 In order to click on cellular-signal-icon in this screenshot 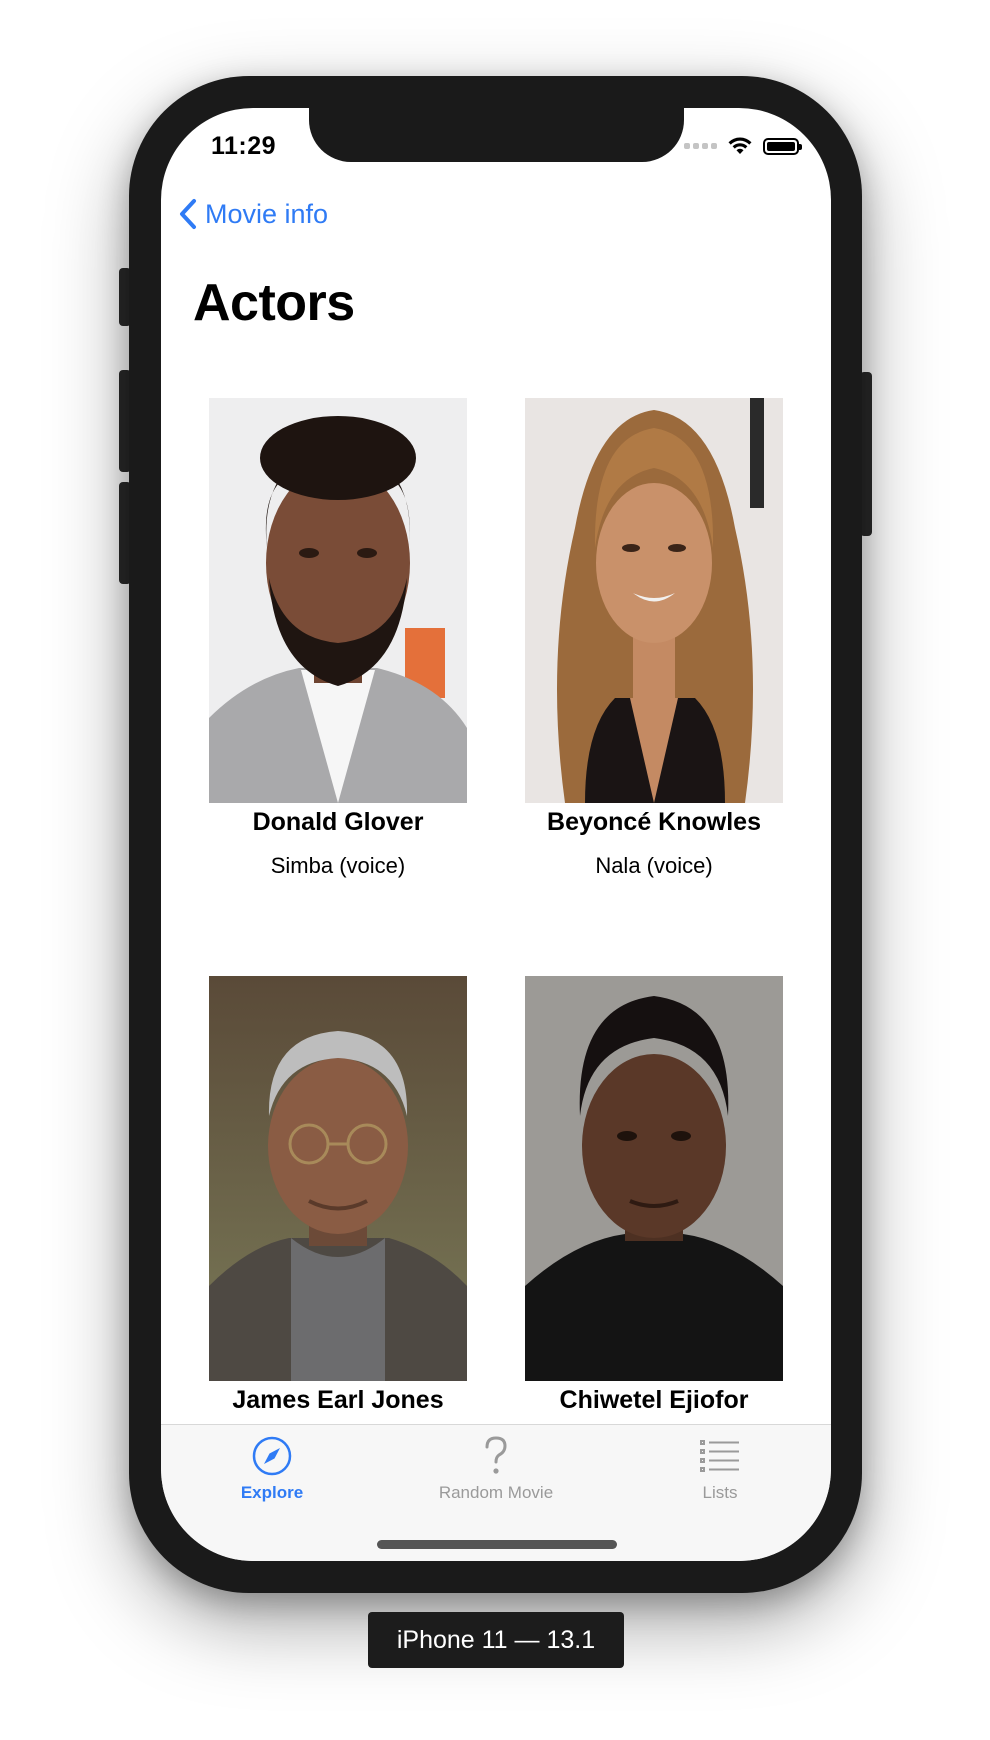, I will do `click(700, 146)`.